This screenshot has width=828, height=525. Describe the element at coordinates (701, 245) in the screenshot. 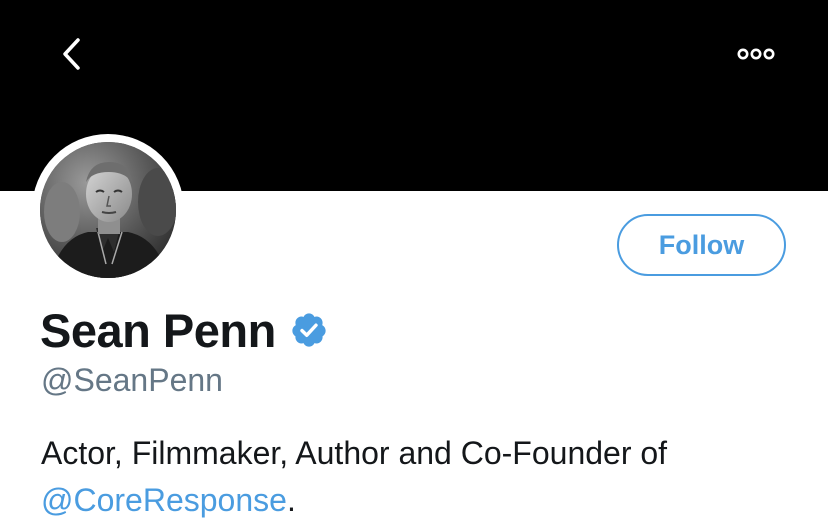

I see `follow-button: Follow` at that location.